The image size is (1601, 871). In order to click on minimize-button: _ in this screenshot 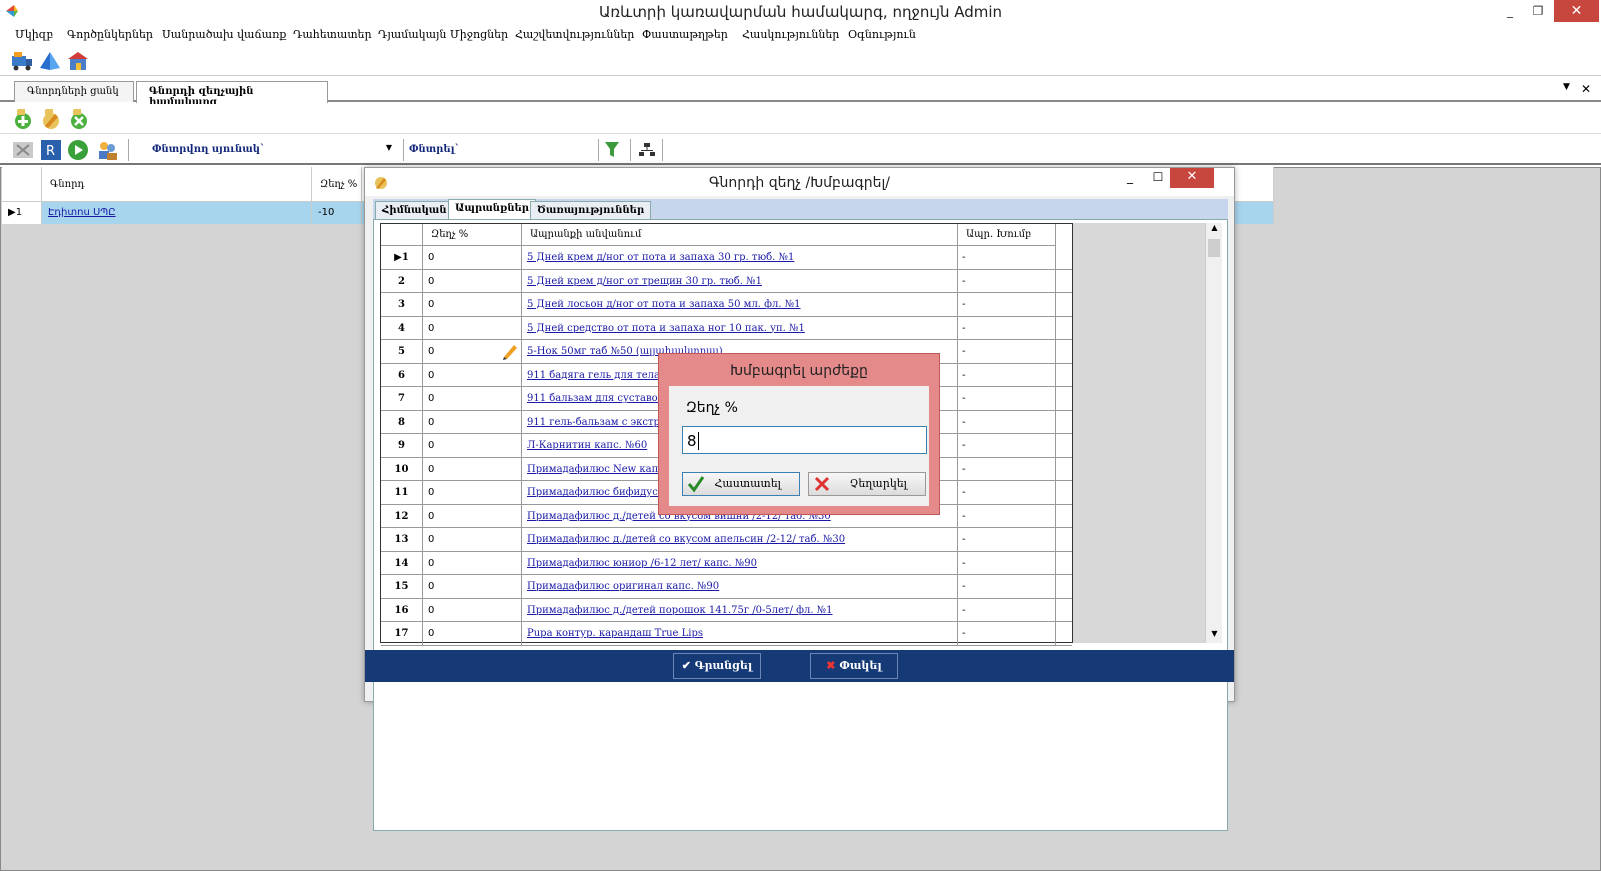, I will do `click(1510, 11)`.